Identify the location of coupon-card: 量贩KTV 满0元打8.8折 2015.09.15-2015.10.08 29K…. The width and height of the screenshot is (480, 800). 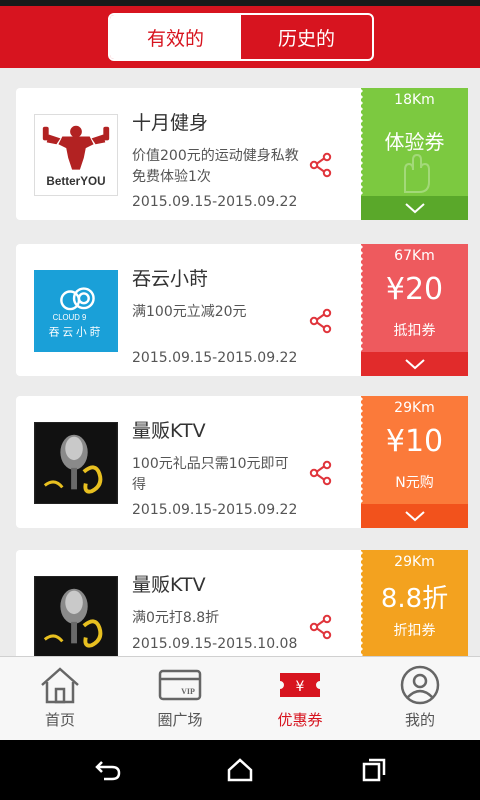
(242, 603).